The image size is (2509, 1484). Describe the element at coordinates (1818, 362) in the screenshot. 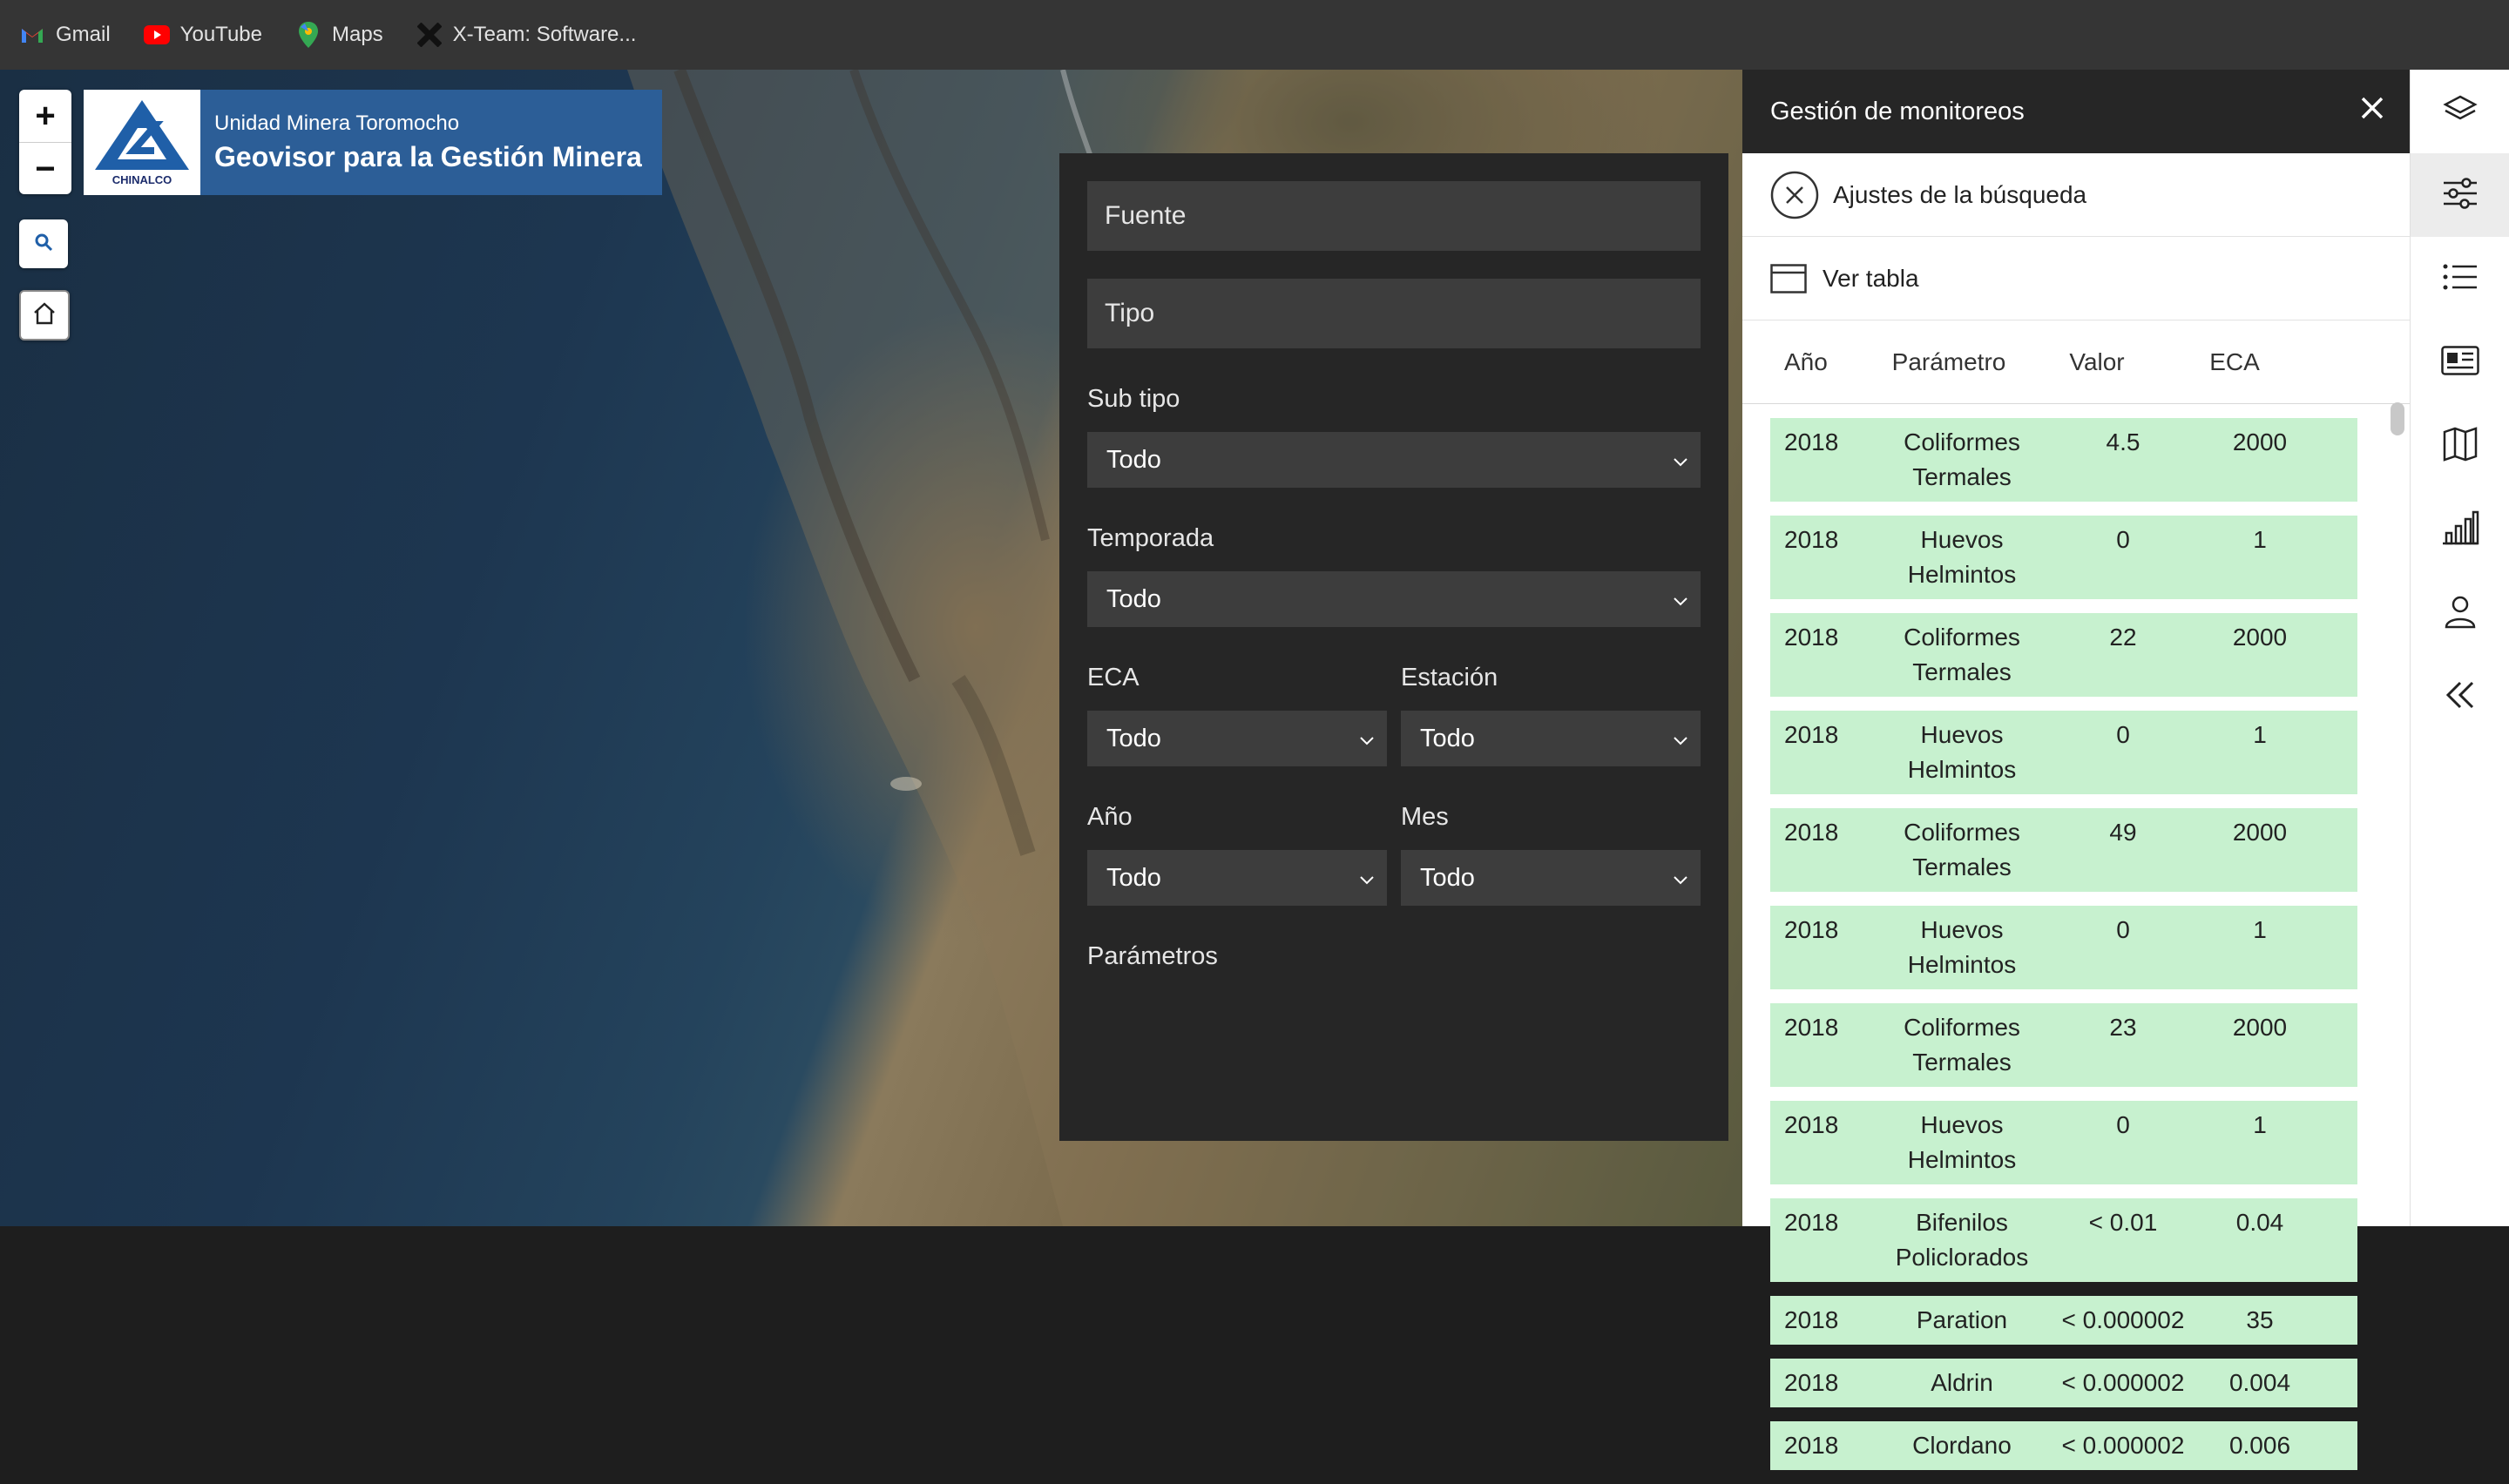

I see `column-header: Año` at that location.